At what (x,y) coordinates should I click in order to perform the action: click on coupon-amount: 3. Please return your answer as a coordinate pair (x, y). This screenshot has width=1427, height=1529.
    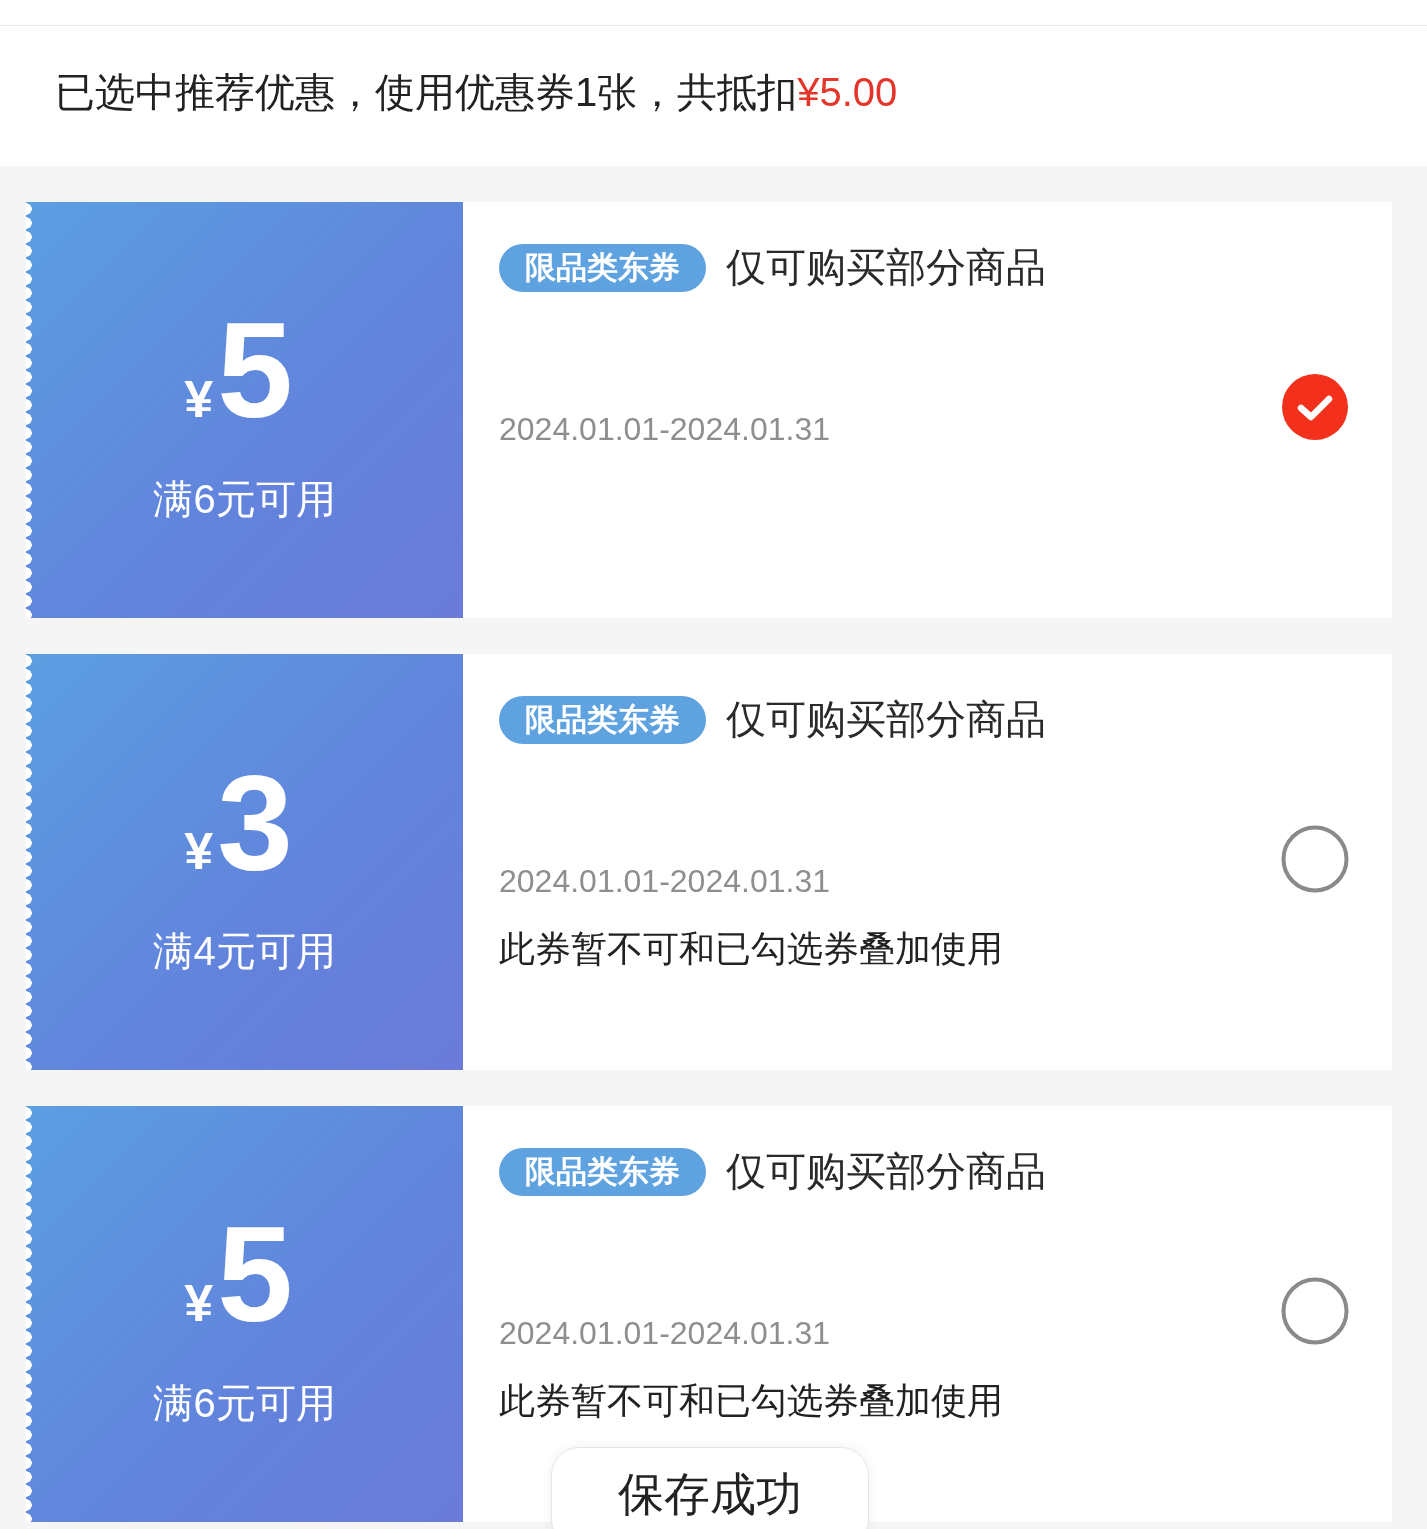
    Looking at the image, I should click on (255, 821).